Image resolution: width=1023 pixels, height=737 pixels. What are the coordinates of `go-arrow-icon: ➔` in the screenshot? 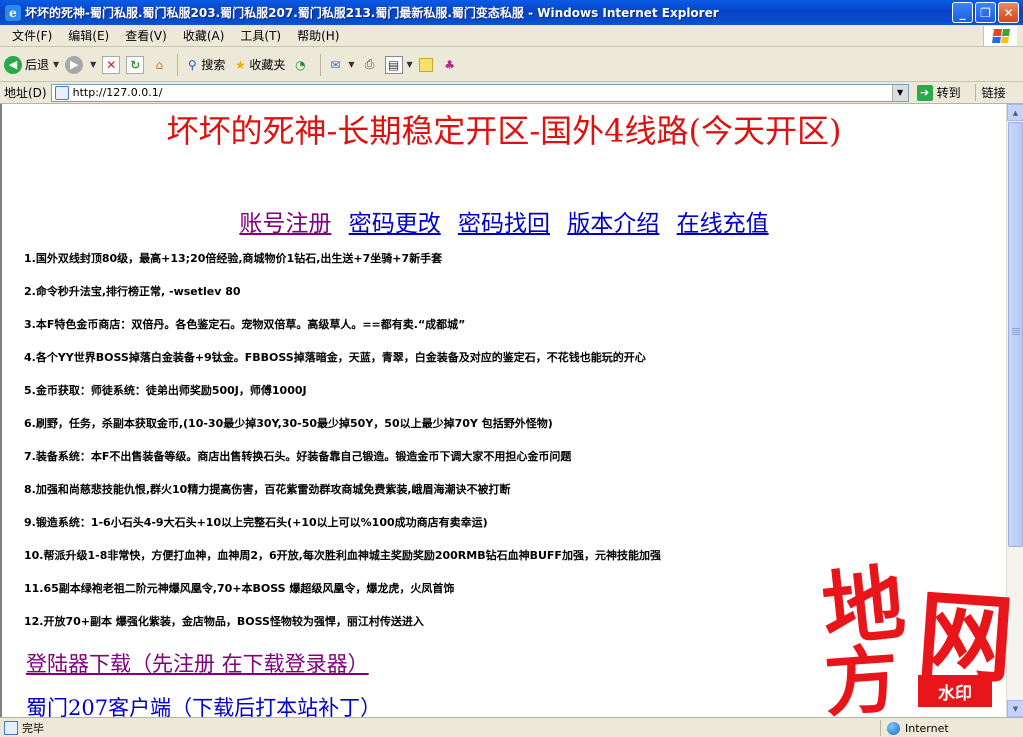 It's located at (924, 92).